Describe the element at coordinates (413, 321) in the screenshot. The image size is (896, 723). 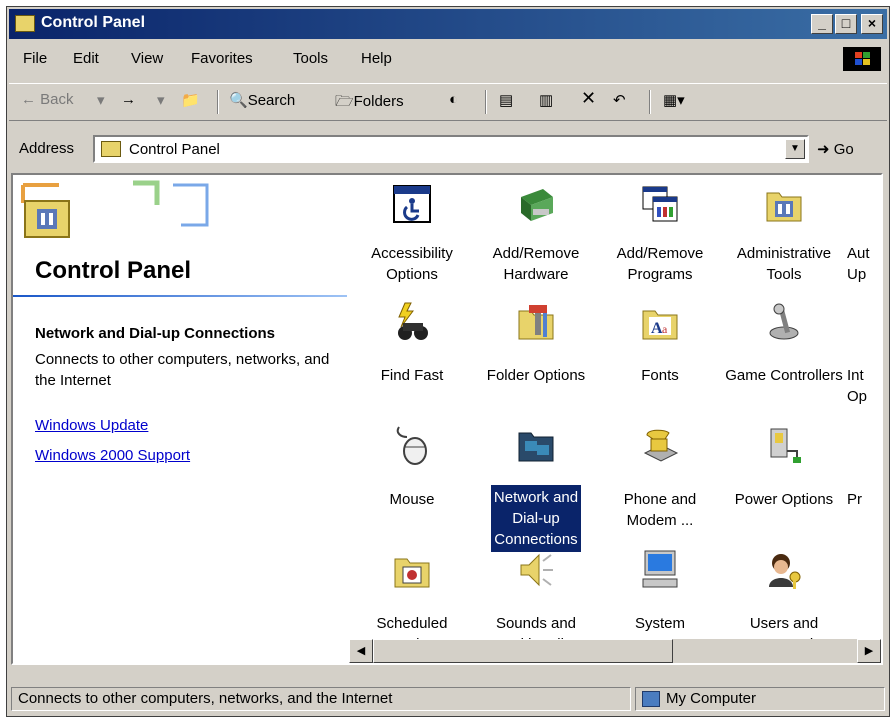
I see `find-fast-icon` at that location.